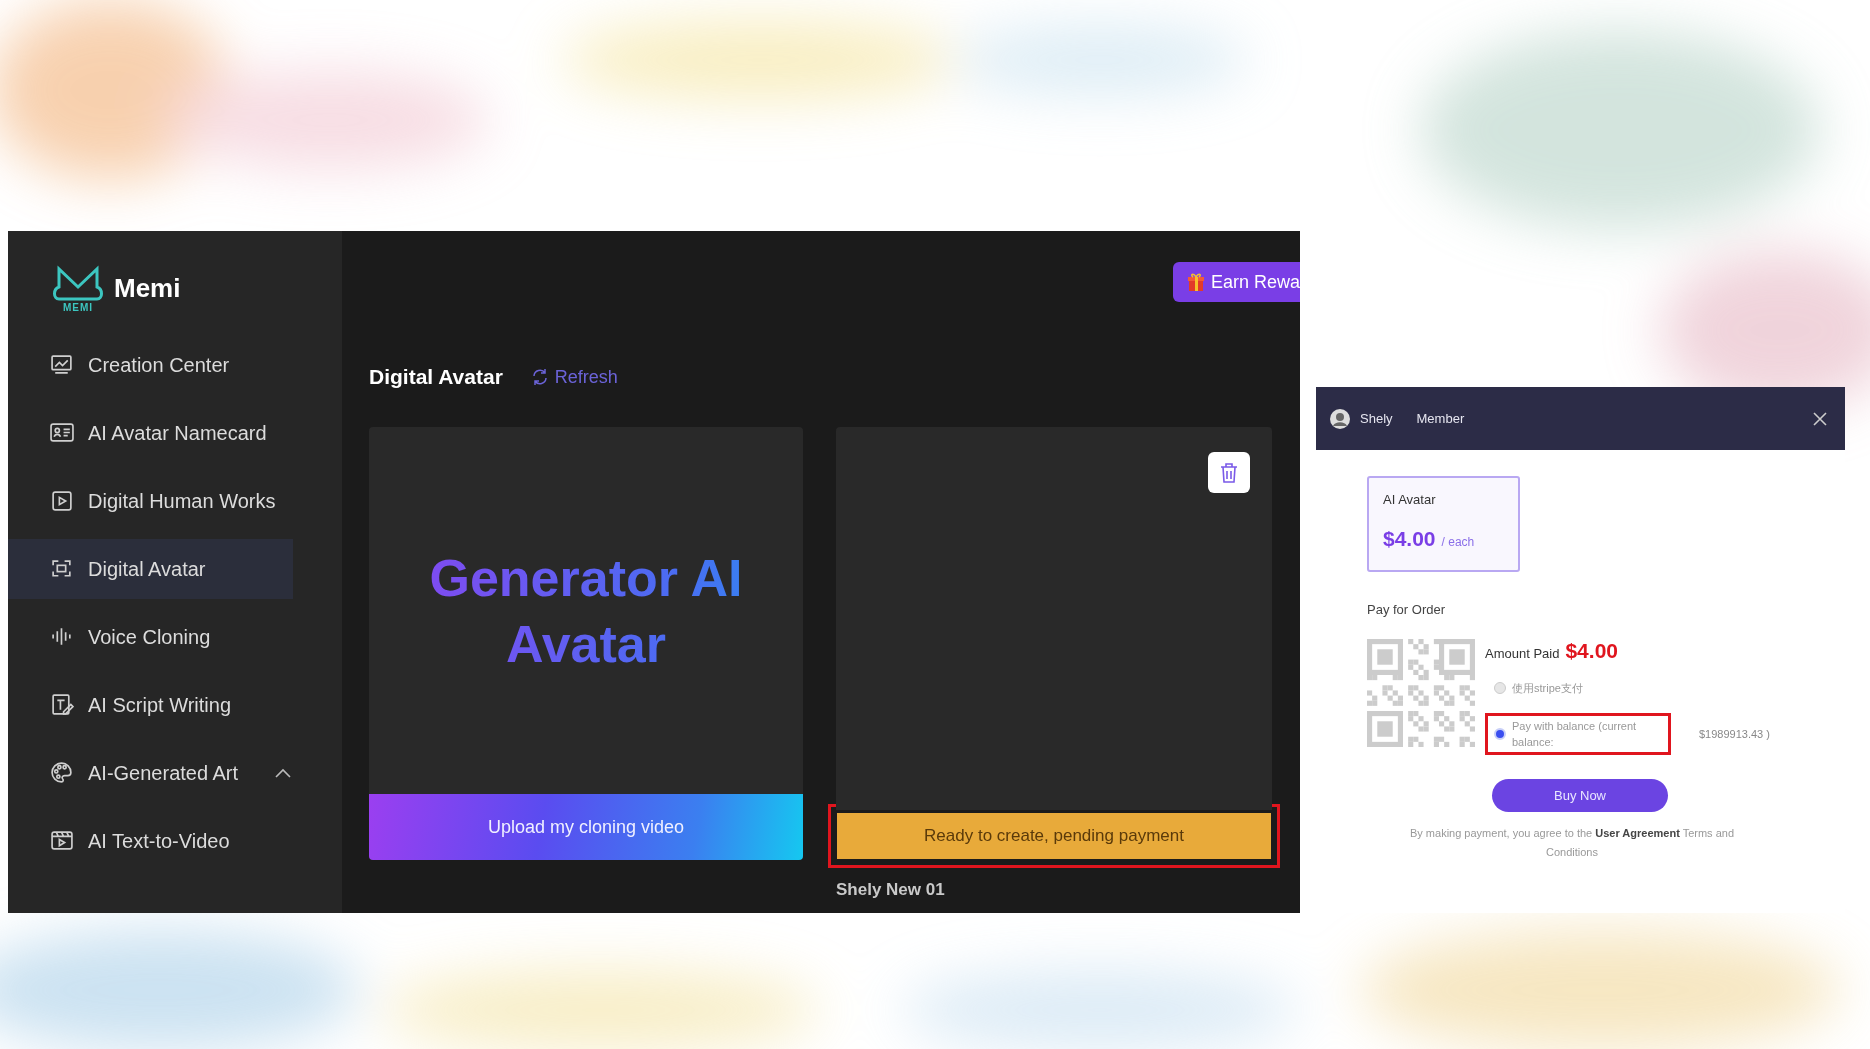  Describe the element at coordinates (1195, 282) in the screenshot. I see `gift-icon` at that location.